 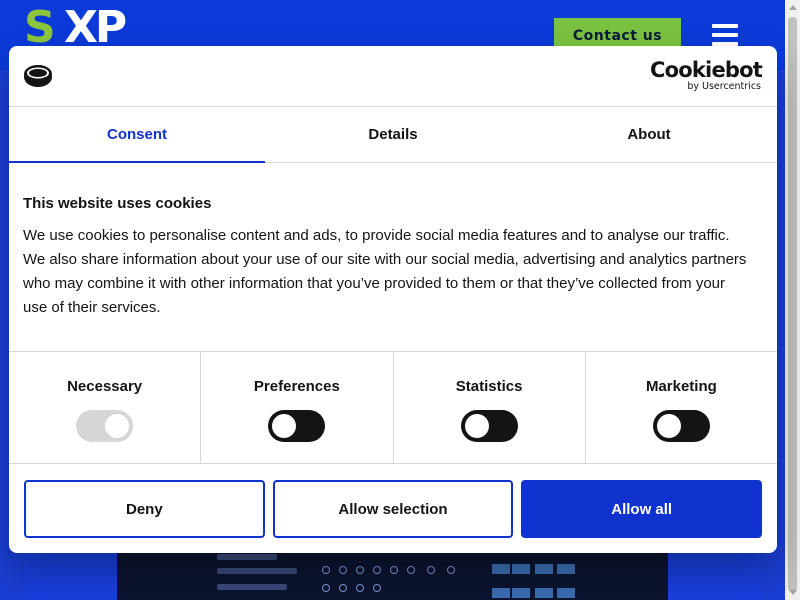 What do you see at coordinates (649, 134) in the screenshot?
I see `tab-about: About` at bounding box center [649, 134].